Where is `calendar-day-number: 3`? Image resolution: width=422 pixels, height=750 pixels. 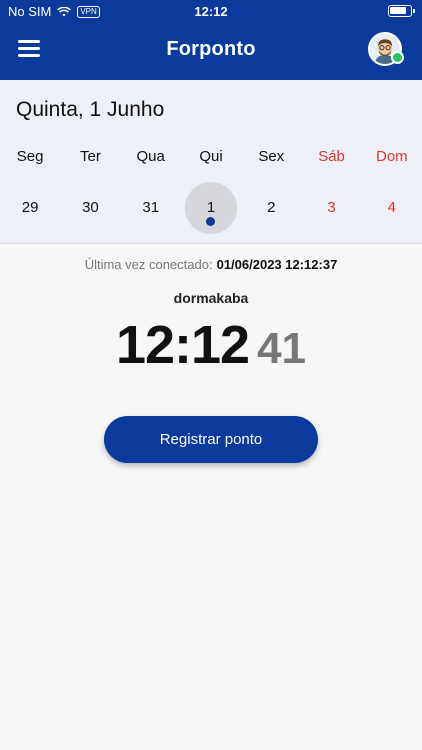 calendar-day-number: 3 is located at coordinates (331, 207).